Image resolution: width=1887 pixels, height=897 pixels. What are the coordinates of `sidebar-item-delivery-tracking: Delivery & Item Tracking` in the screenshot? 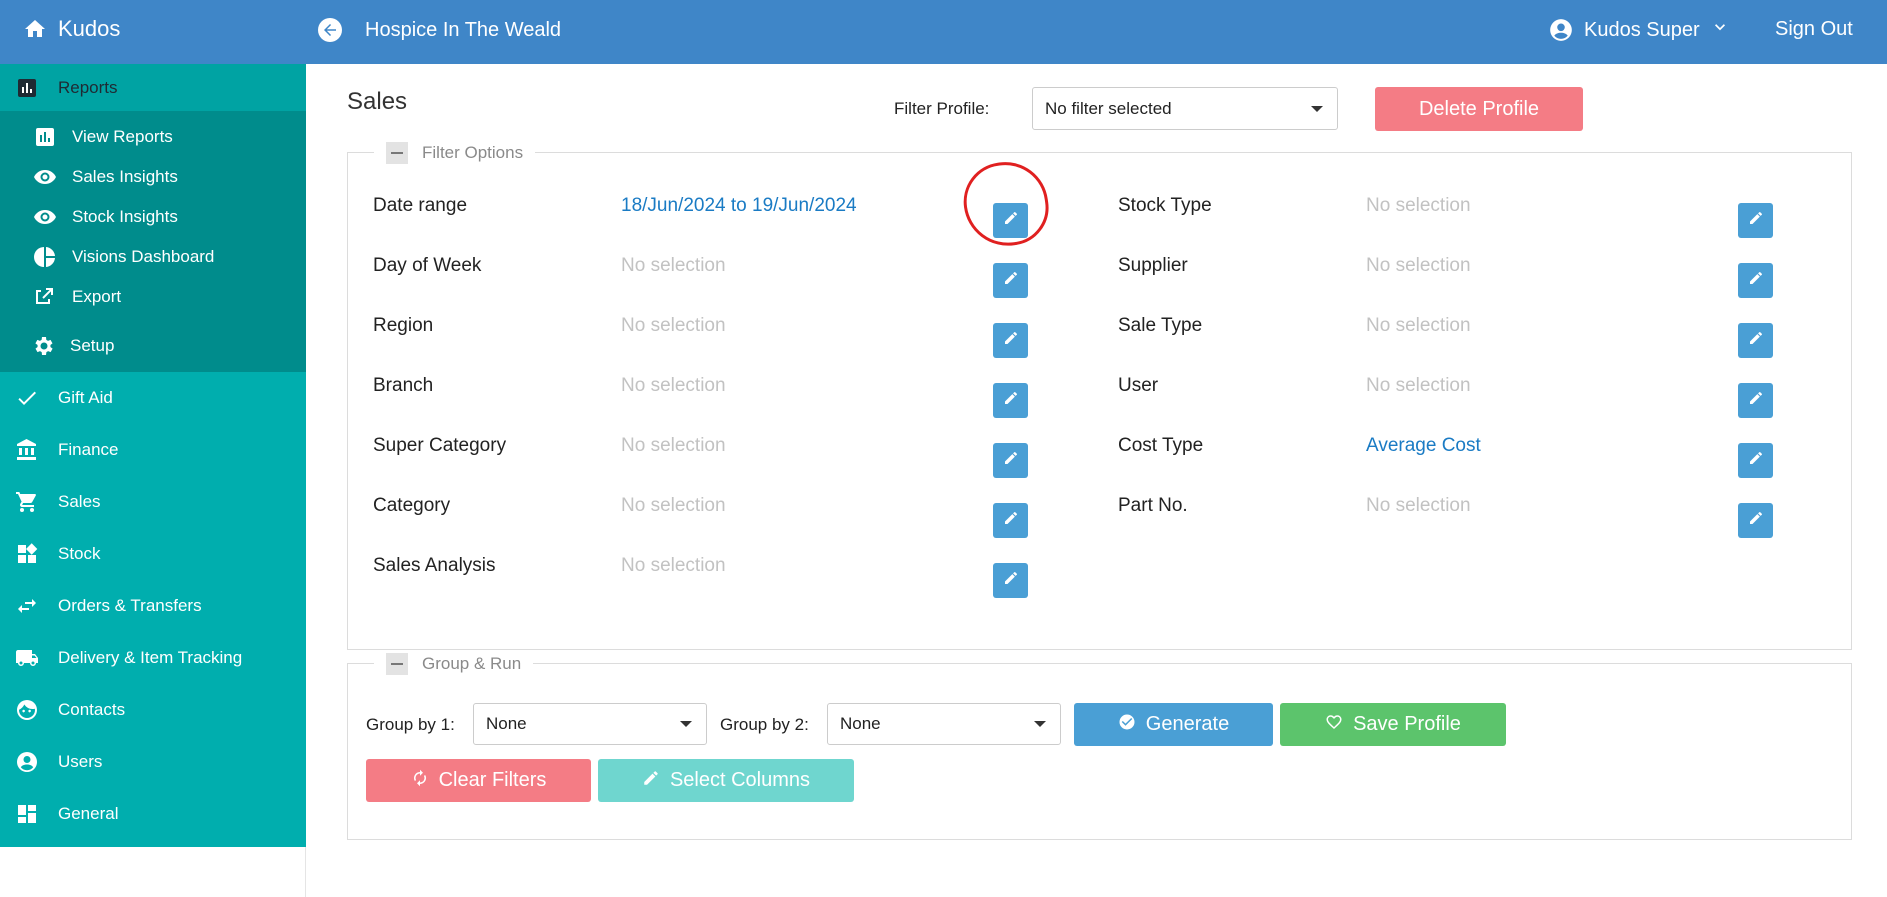 It's located at (153, 658).